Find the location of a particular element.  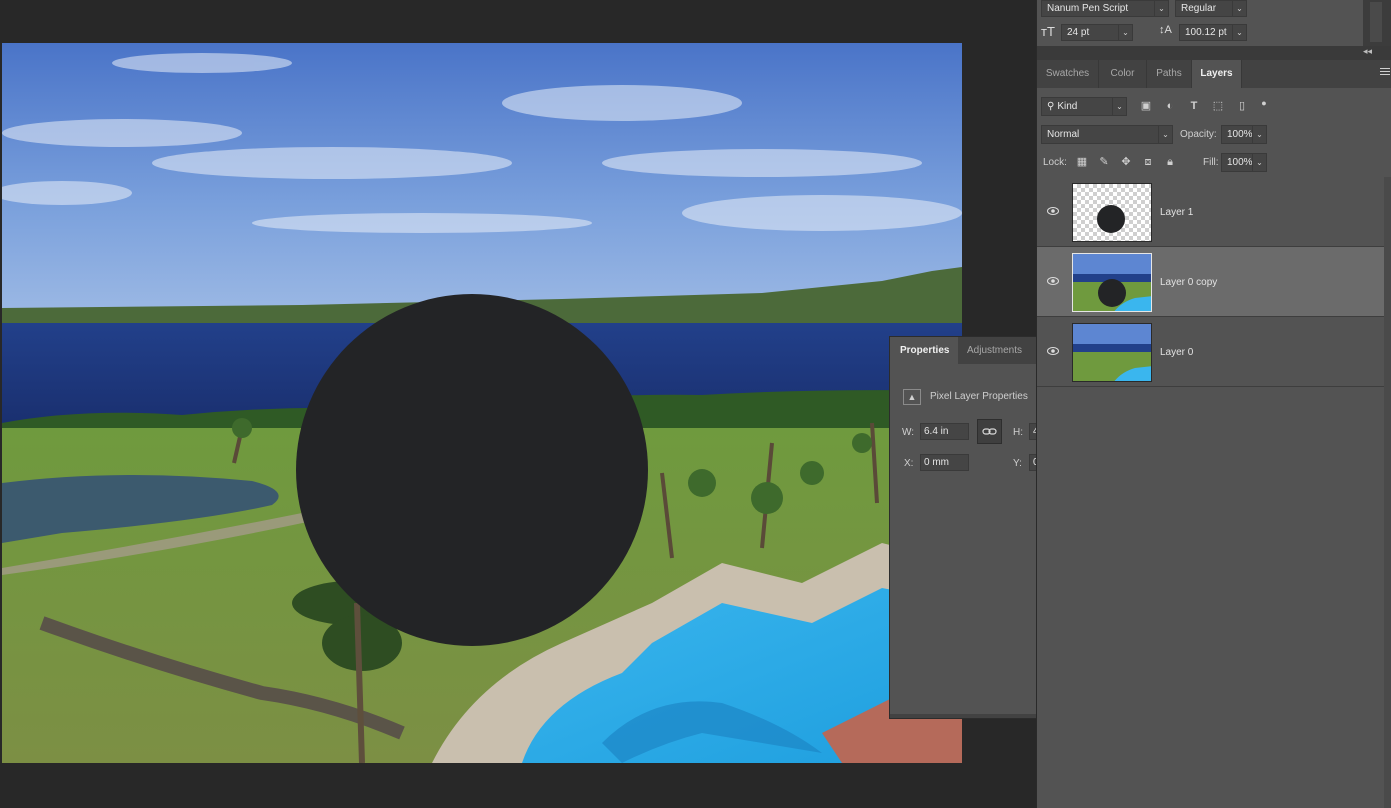

font-style-value: Regular is located at coordinates (1199, 8).